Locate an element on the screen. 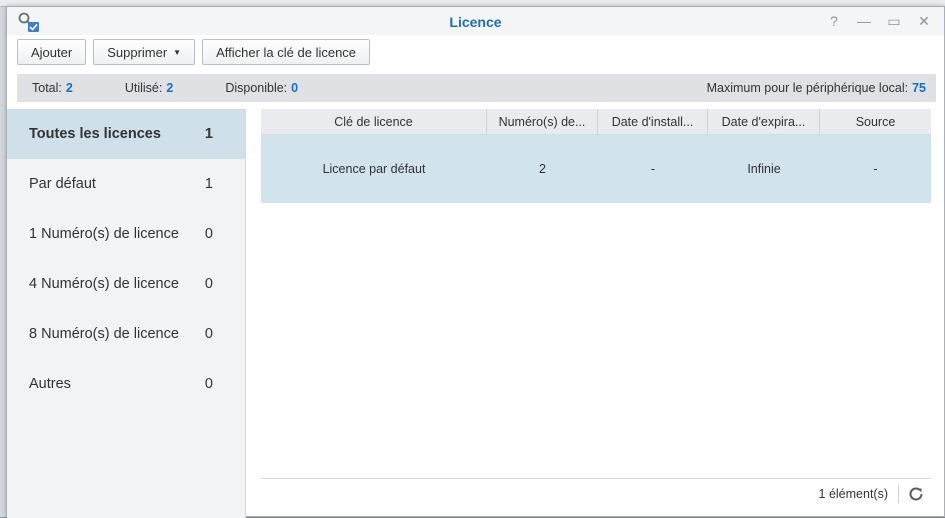 This screenshot has height=518, width=945. cell-install-date: - is located at coordinates (653, 169).